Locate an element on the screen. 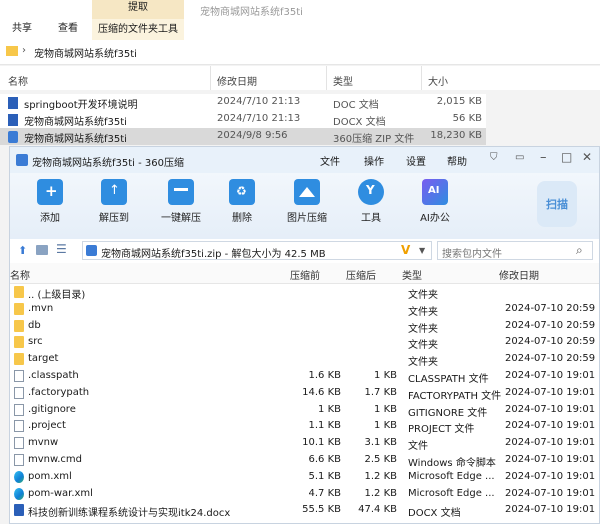 This screenshot has height=524, width=600. file-name: .. (上级目录) is located at coordinates (57, 295).